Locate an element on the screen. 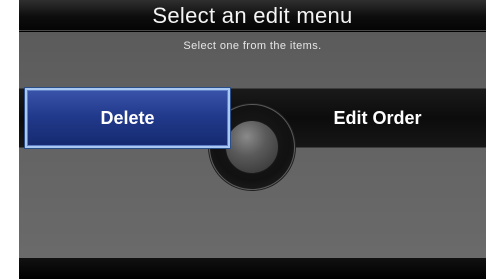  edit-order-button: Edit Order is located at coordinates (377, 118).